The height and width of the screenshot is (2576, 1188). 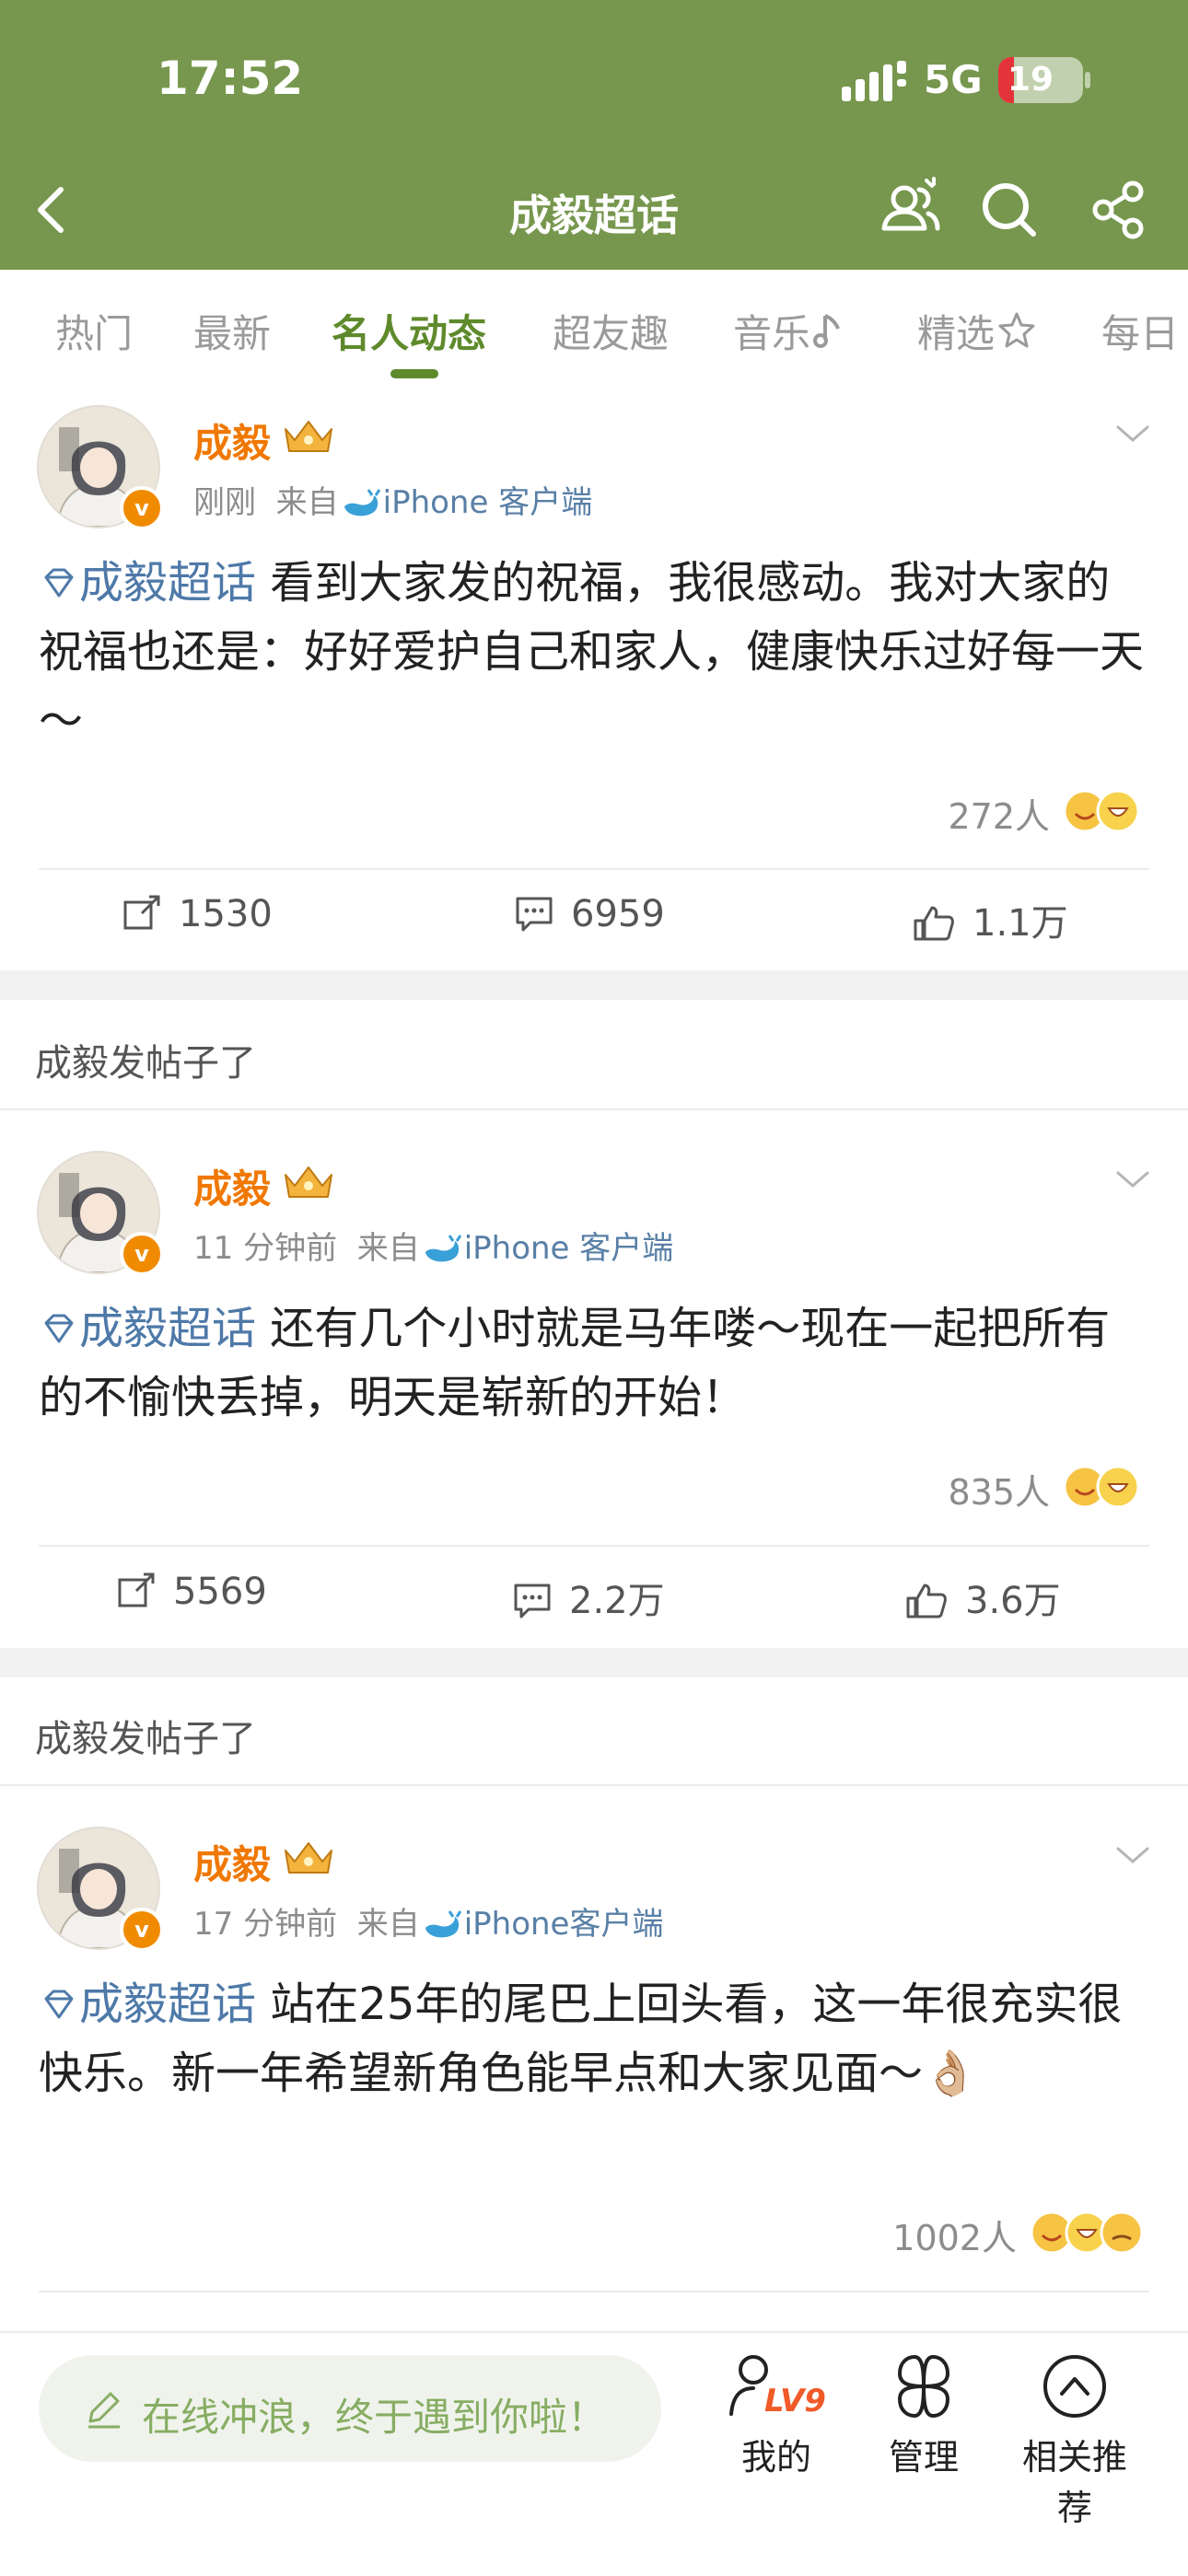 I want to click on tab-fun: 超友趣, so click(x=611, y=331).